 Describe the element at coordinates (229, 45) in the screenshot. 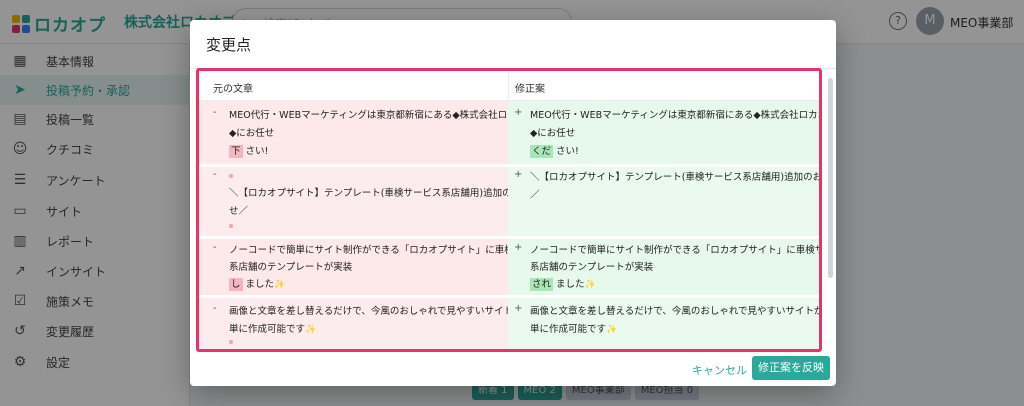

I see `dialog-title: 変更点` at that location.